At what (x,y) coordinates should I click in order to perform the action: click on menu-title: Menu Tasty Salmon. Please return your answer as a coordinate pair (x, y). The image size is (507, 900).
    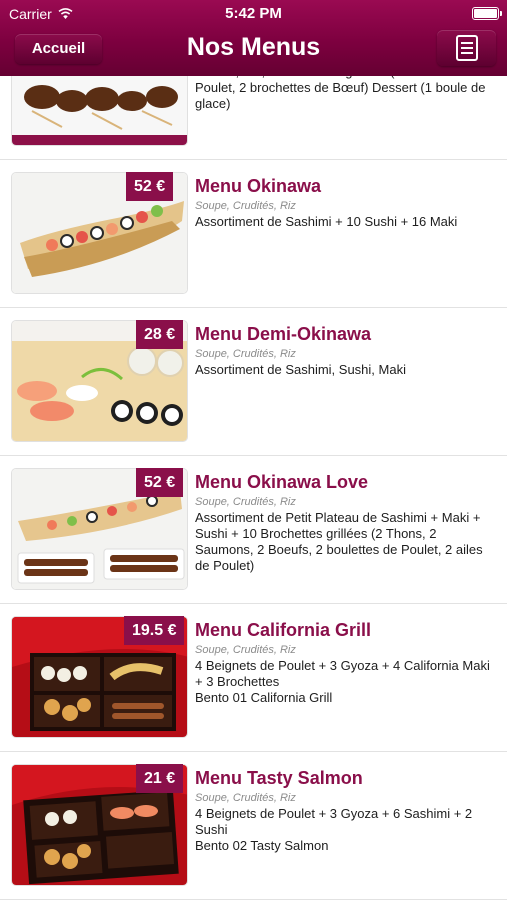
    Looking at the image, I should click on (279, 778).